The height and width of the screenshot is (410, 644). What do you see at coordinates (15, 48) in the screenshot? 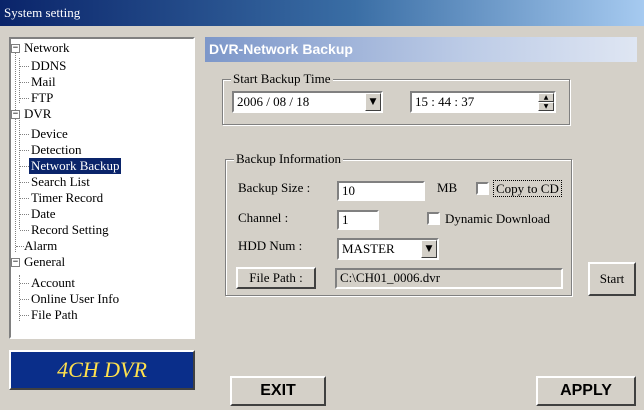
I see `collapse-network-toggle: −` at bounding box center [15, 48].